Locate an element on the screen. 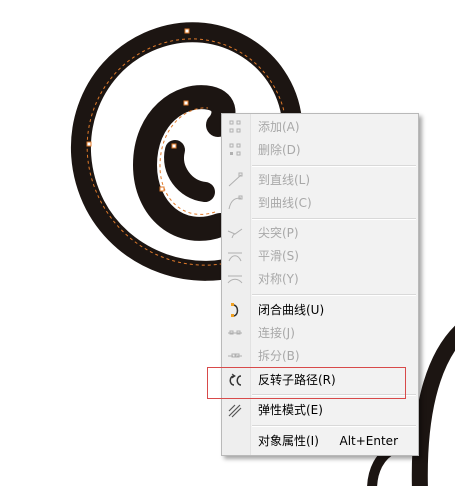 The width and height of the screenshot is (455, 486). menu-item-to-line: 到直线(L) is located at coordinates (320, 180).